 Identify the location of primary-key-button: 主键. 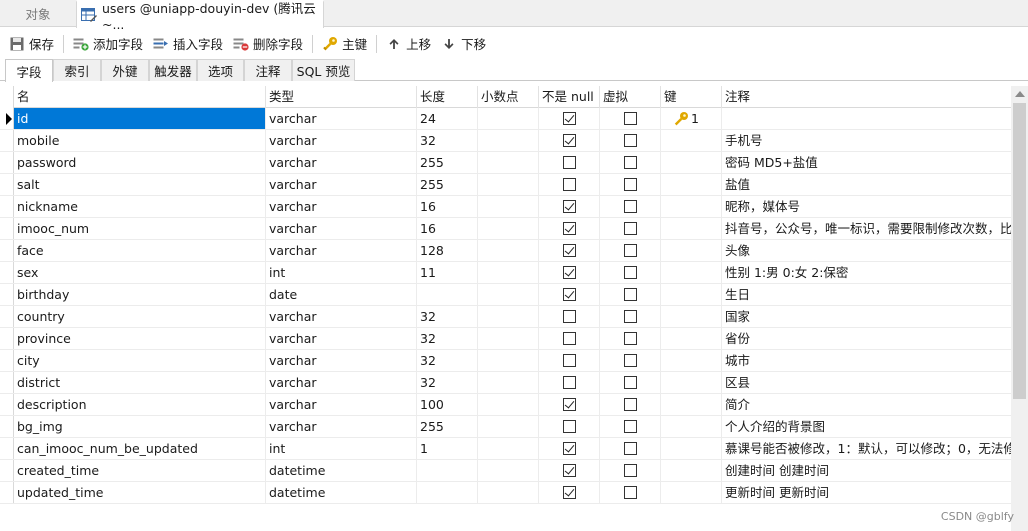
(344, 44).